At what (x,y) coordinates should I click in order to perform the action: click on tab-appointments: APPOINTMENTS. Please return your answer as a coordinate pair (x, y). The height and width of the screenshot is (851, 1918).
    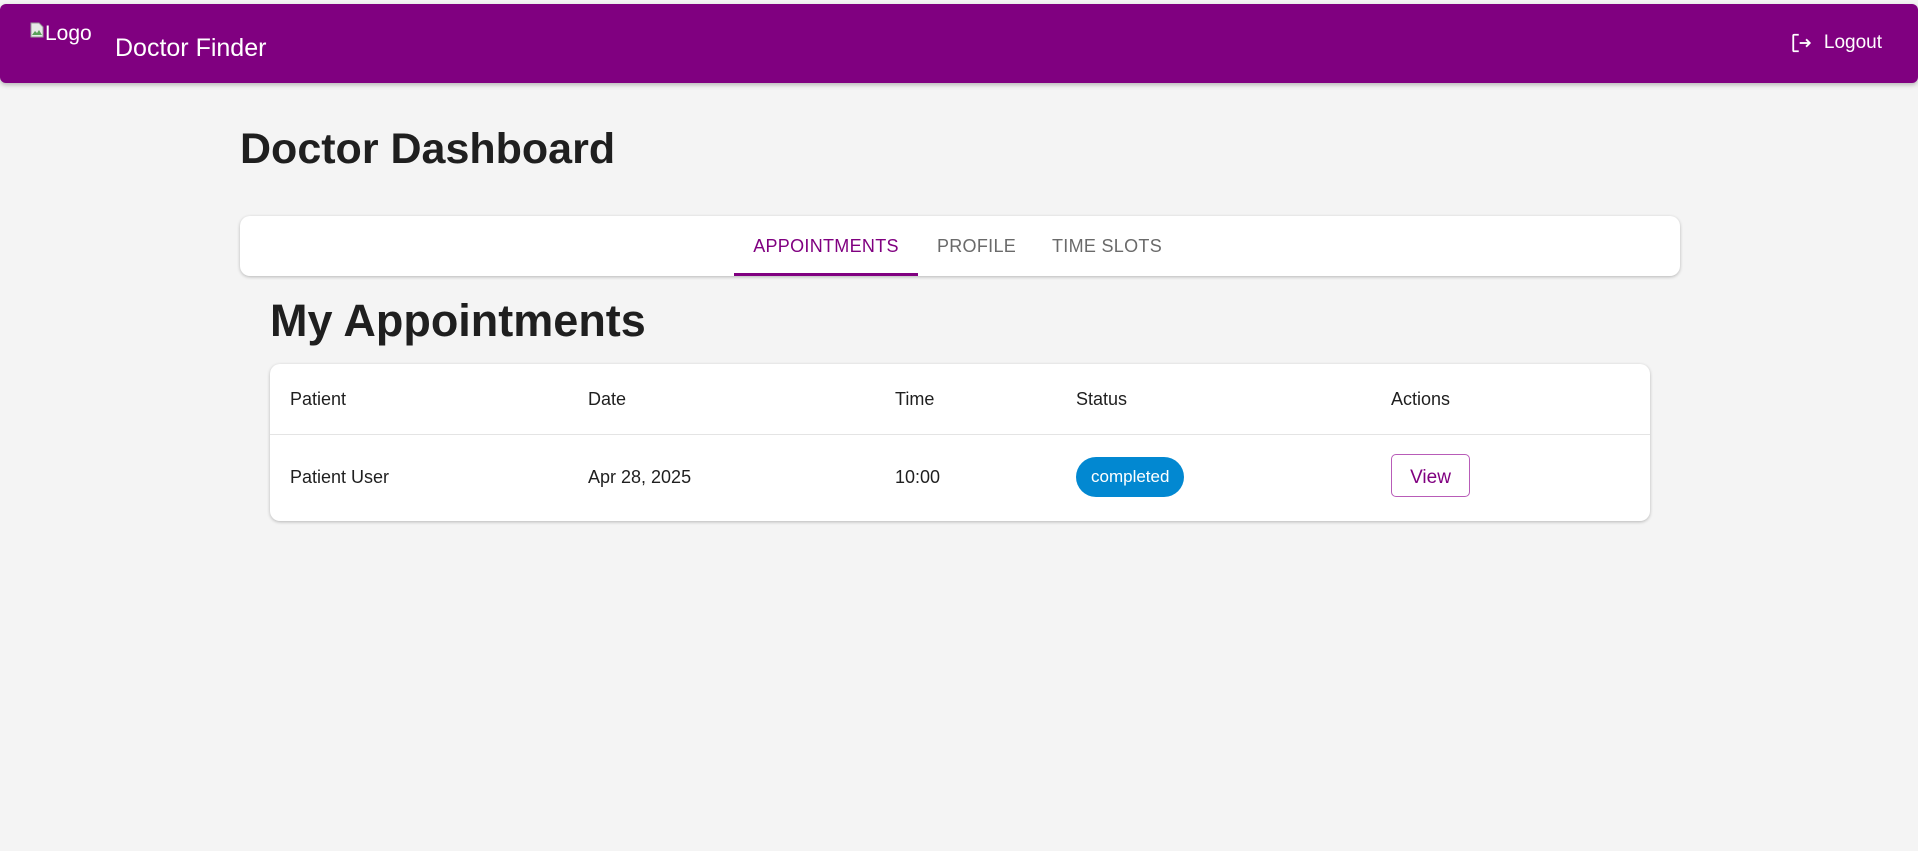
    Looking at the image, I should click on (826, 246).